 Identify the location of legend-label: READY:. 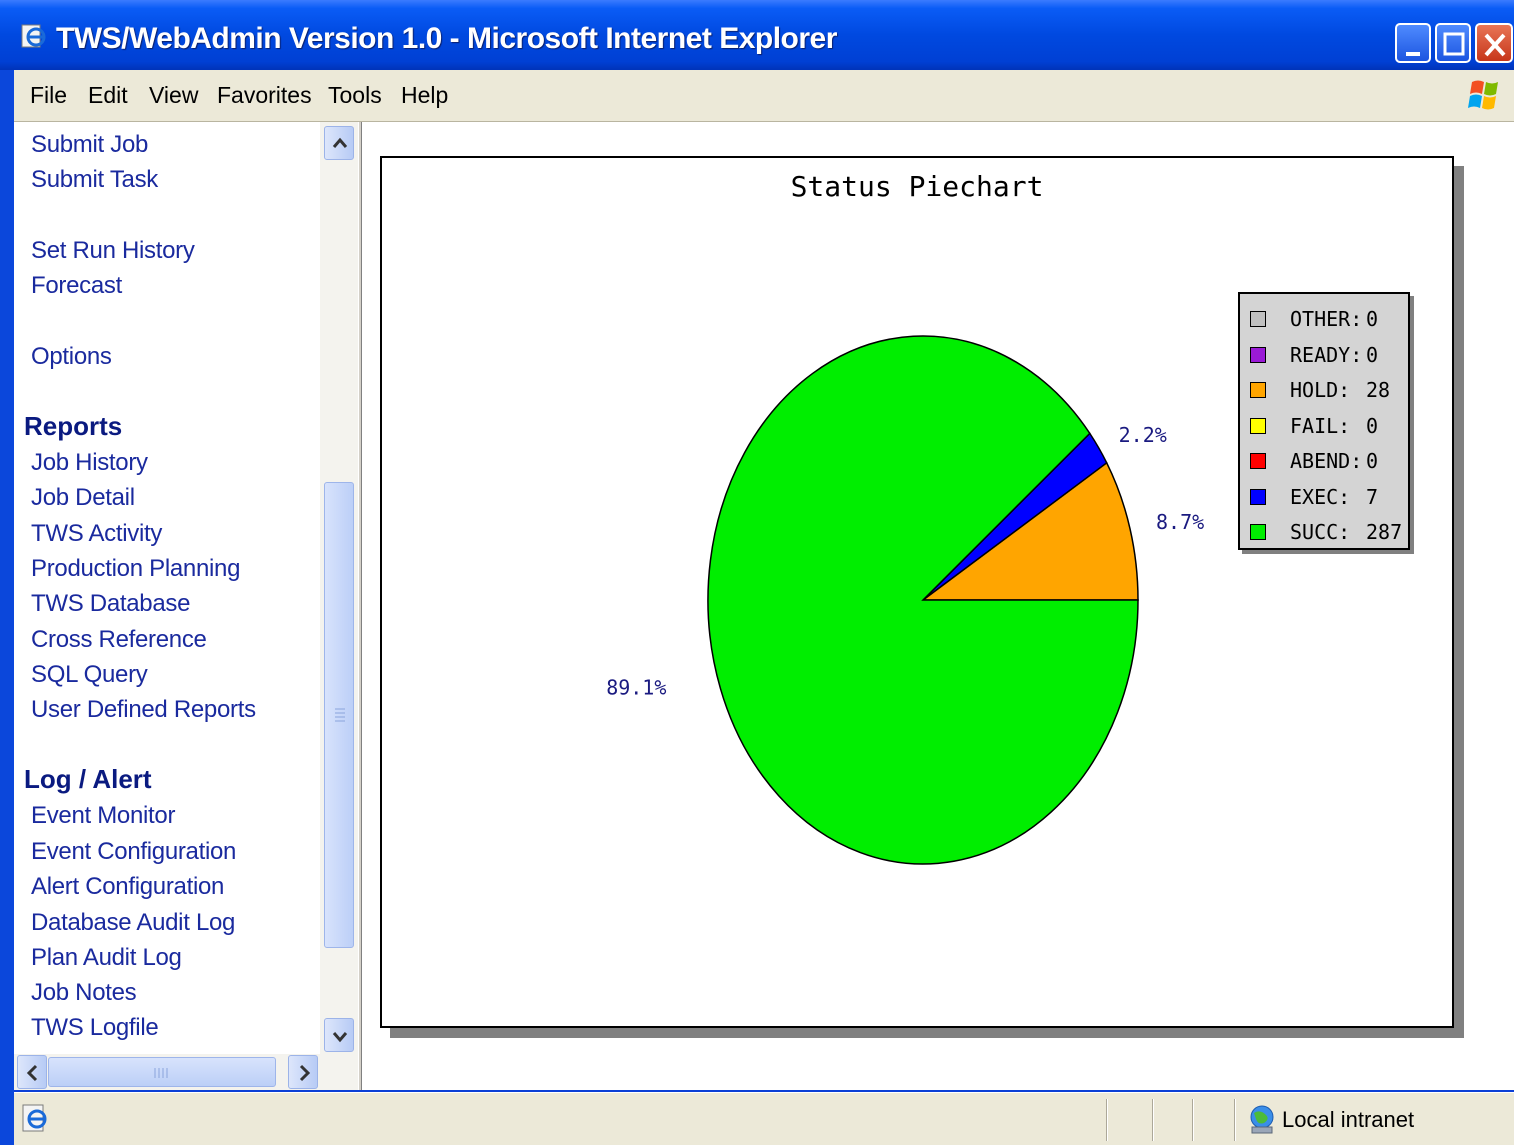
(1326, 354).